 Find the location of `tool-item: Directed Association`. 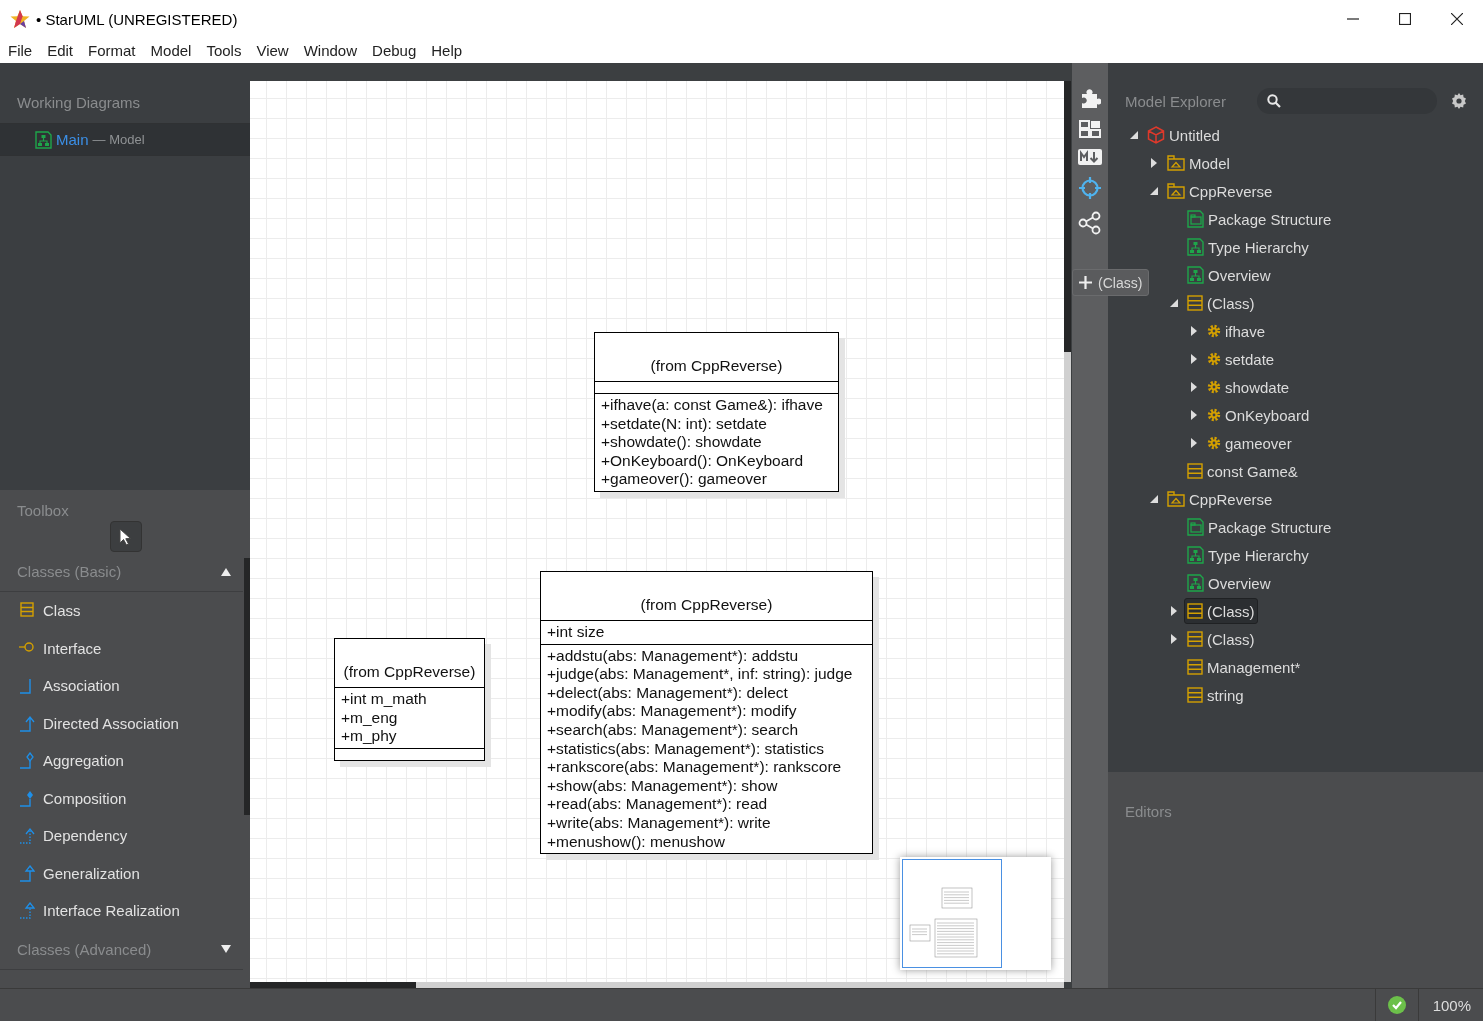

tool-item: Directed Association is located at coordinates (121, 723).